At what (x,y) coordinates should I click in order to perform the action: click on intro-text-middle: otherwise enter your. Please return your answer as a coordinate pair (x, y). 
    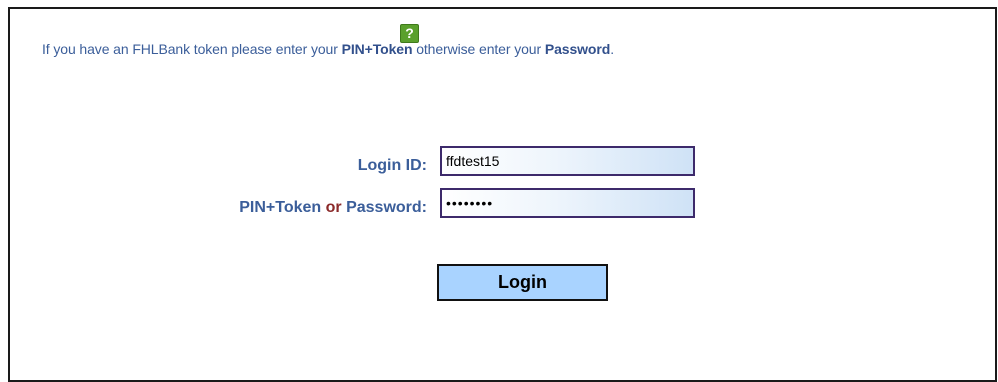
    Looking at the image, I should click on (478, 49).